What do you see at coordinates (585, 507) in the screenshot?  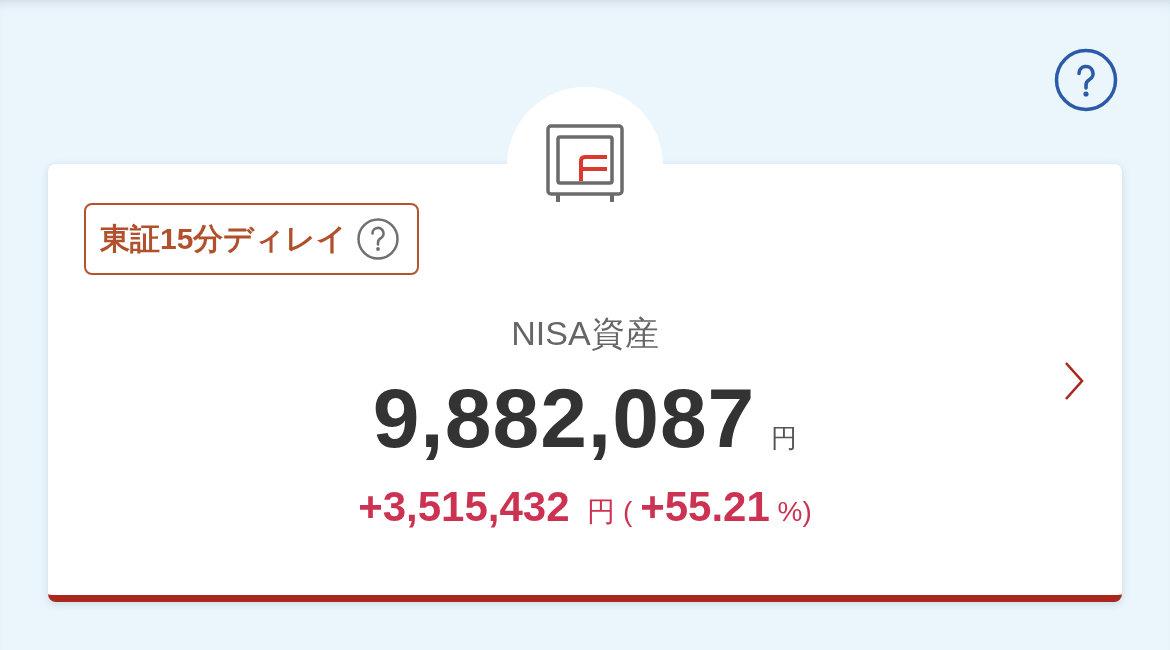 I see `change-text: +3,515,432 円 ( +55.21 %)` at bounding box center [585, 507].